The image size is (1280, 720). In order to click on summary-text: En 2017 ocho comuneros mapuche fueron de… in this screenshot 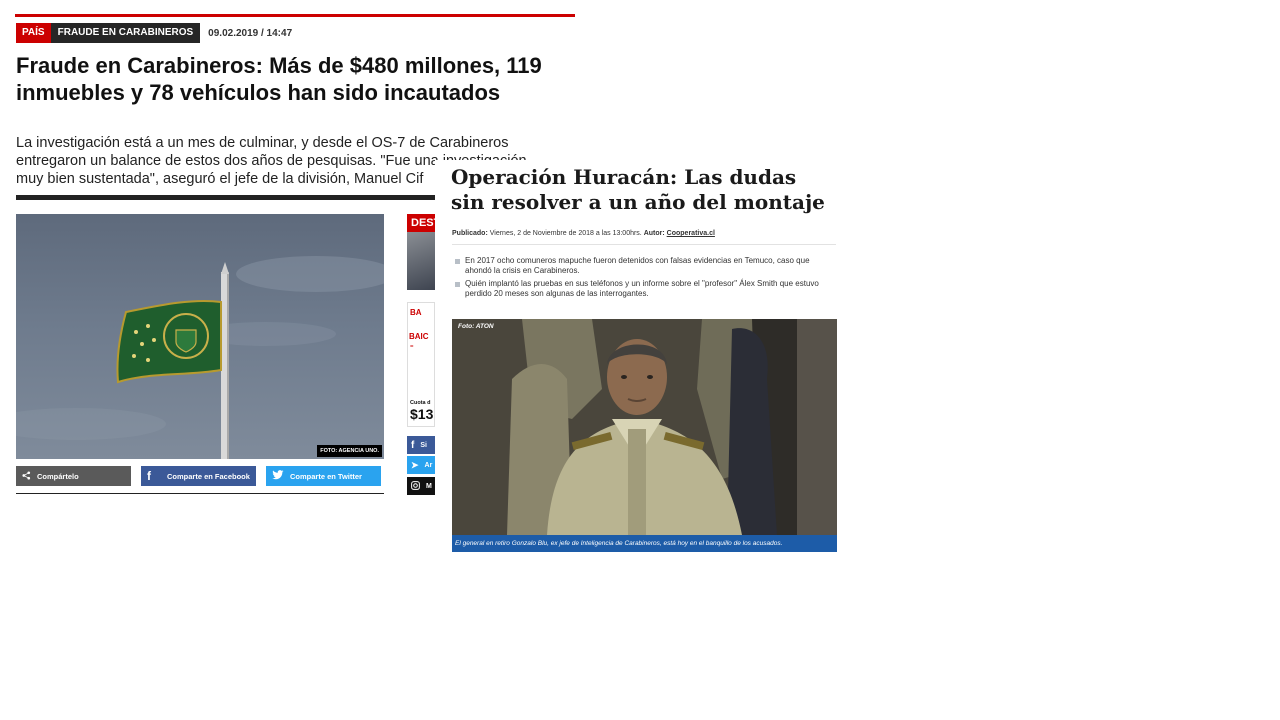, I will do `click(637, 265)`.